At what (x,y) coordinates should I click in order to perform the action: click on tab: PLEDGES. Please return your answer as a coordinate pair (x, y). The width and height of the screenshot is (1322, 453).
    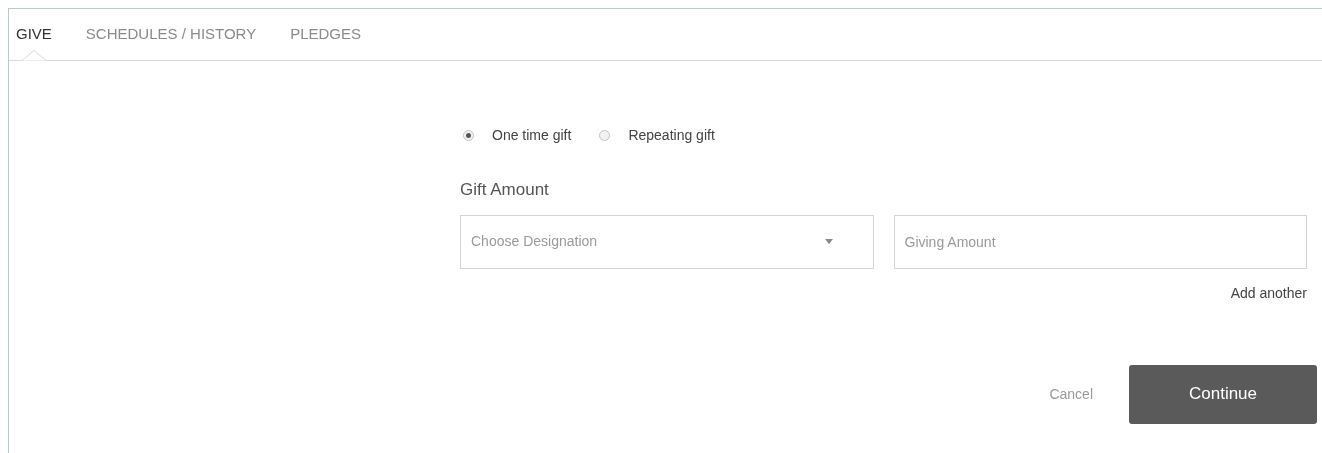
    Looking at the image, I should click on (326, 34).